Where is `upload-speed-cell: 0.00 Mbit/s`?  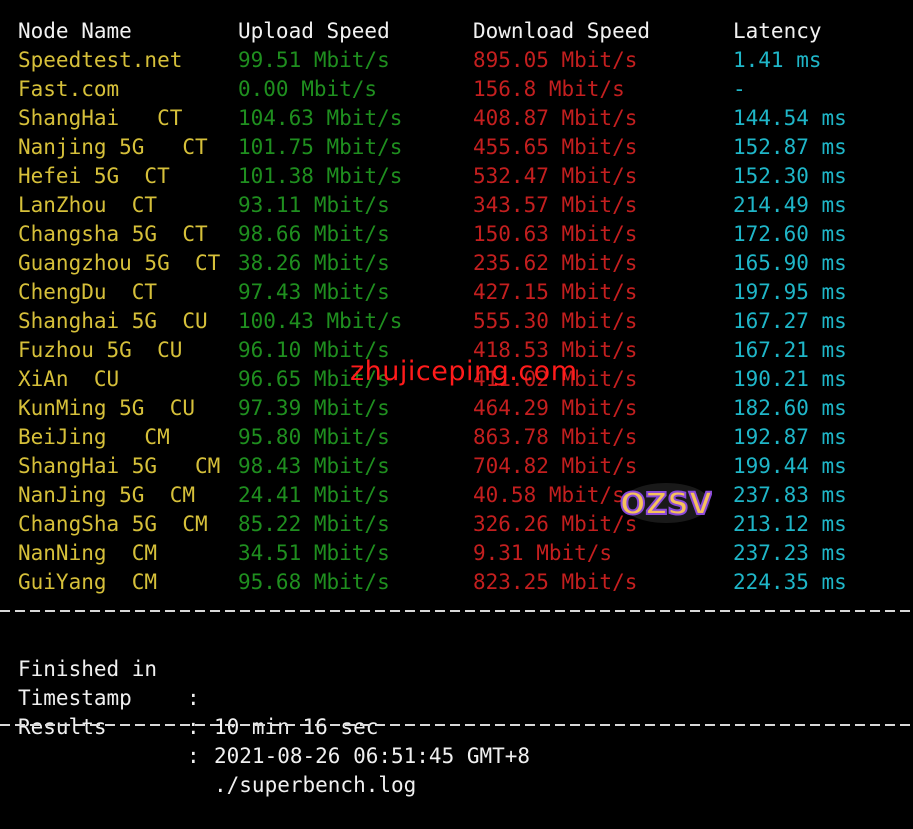
upload-speed-cell: 0.00 Mbit/s is located at coordinates (308, 89).